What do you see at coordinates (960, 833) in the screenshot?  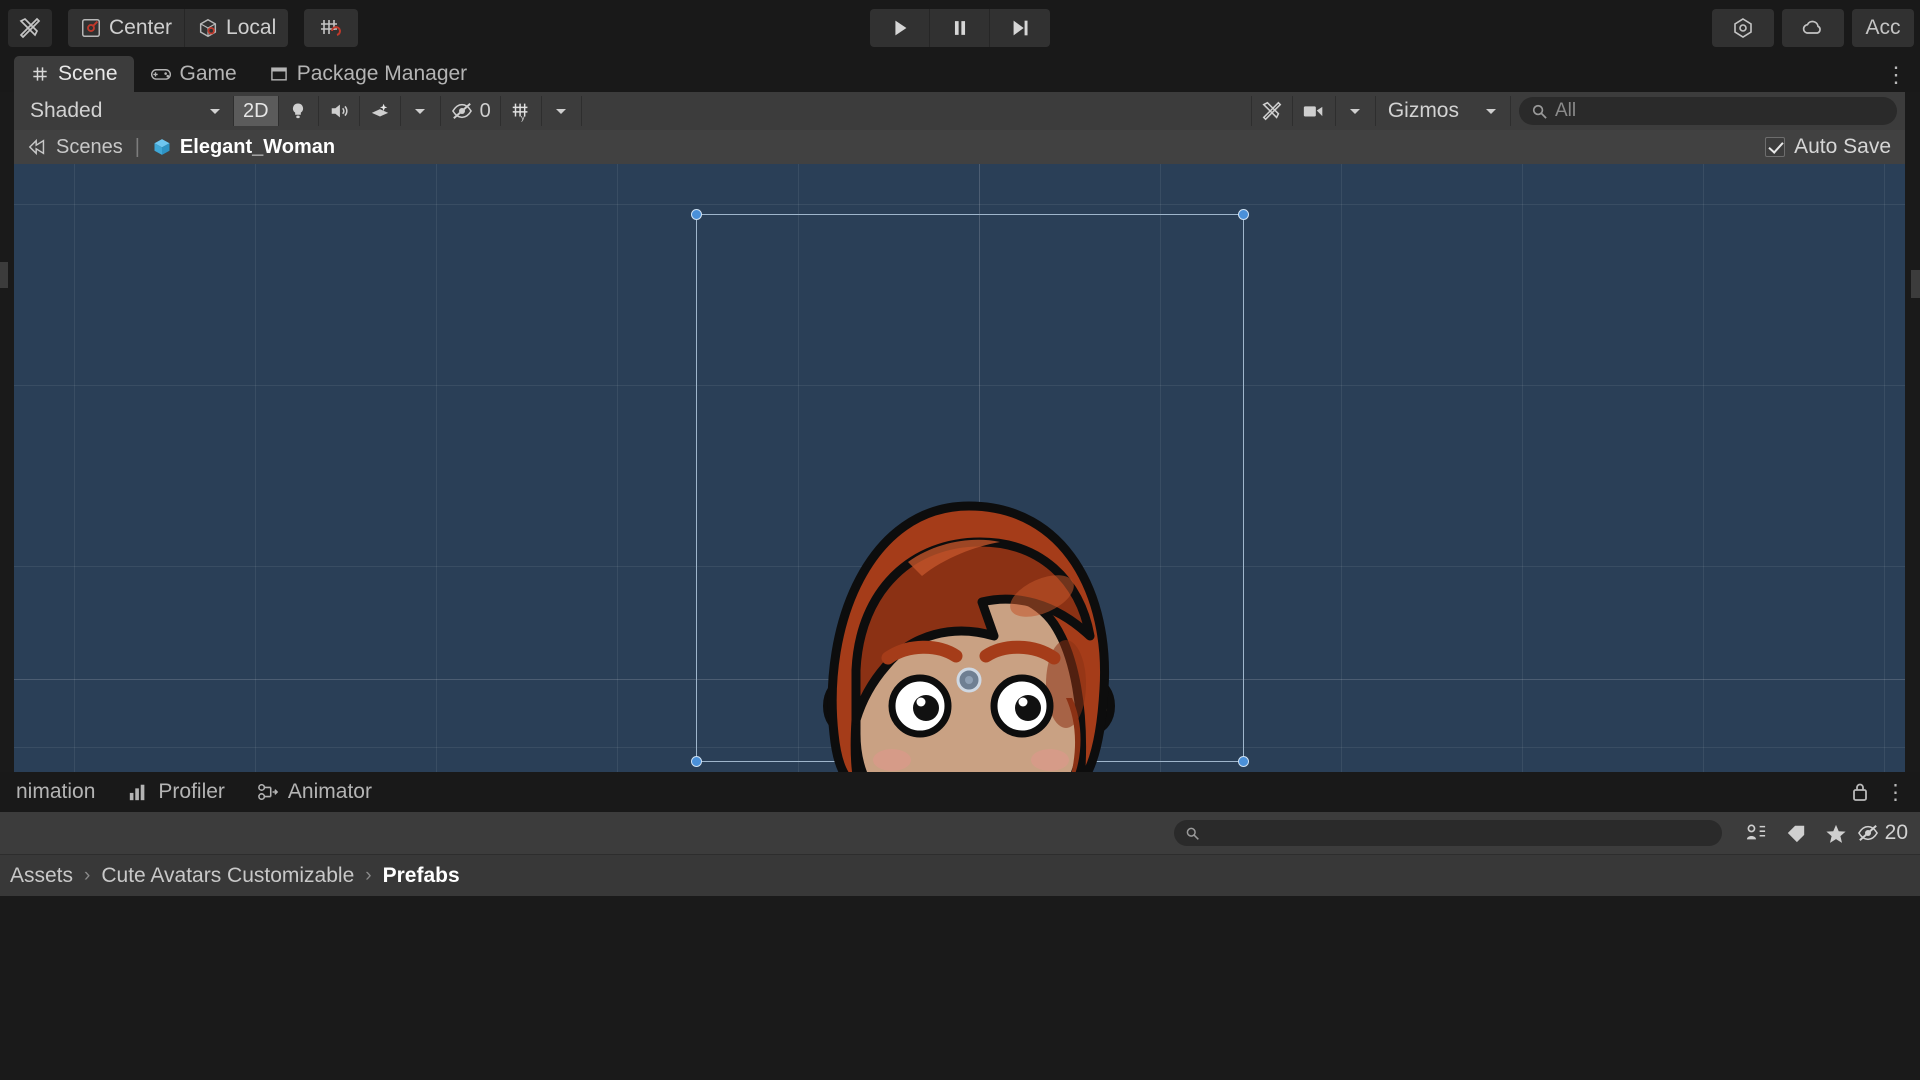 I see `project-toolbar: 20` at bounding box center [960, 833].